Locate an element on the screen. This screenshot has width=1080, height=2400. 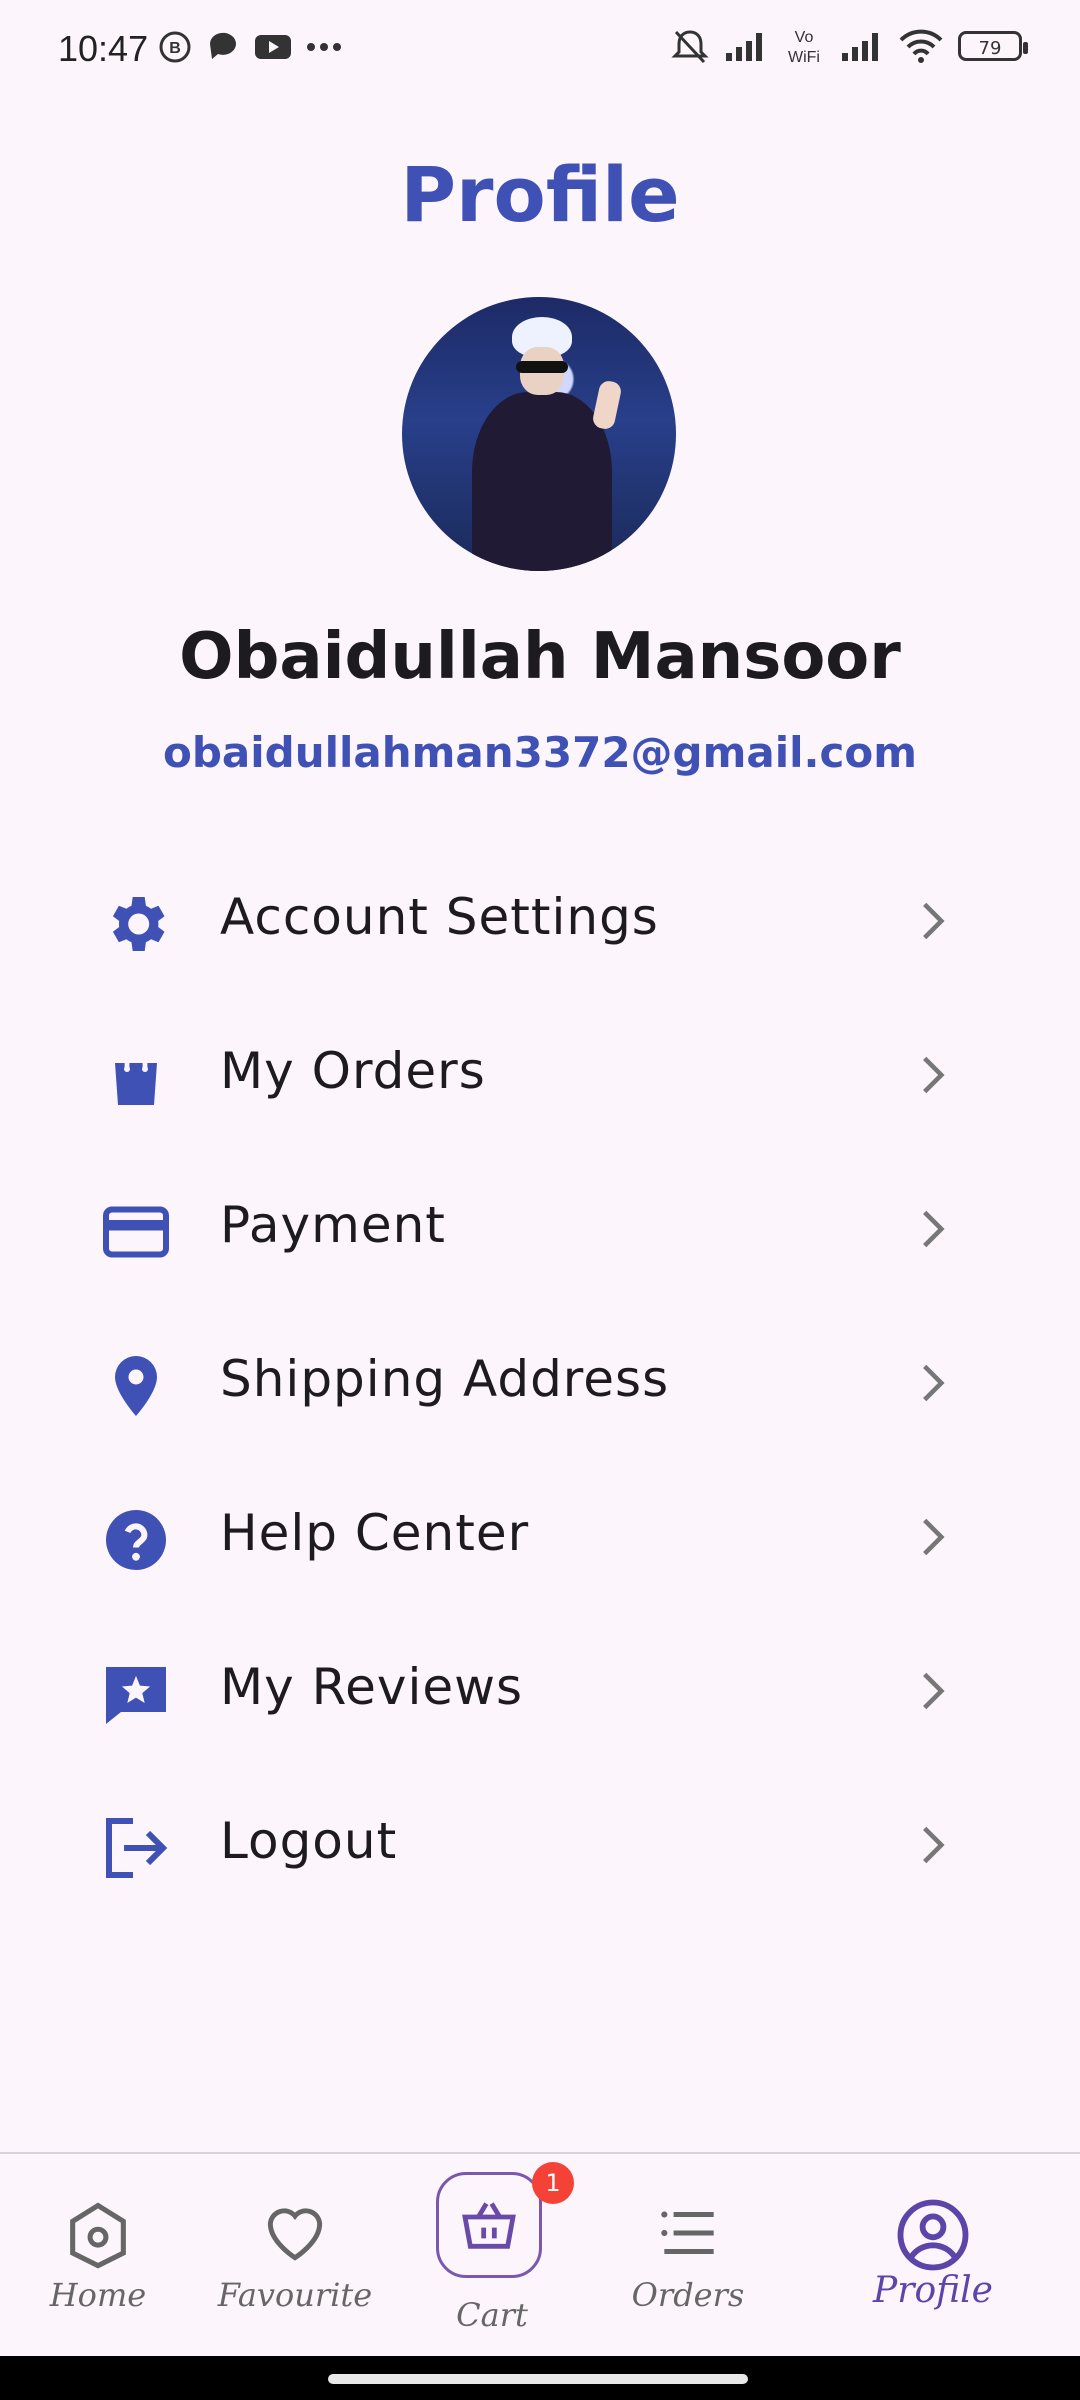
menu-item-label: Payment is located at coordinates (333, 1225).